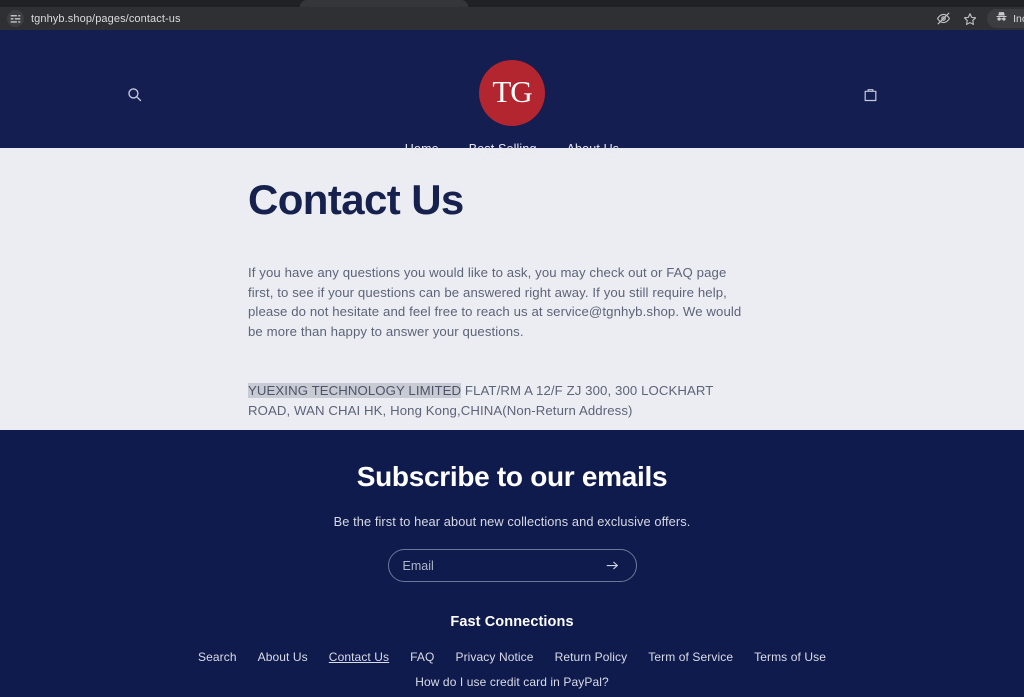 The height and width of the screenshot is (697, 1024). What do you see at coordinates (134, 94) in the screenshot?
I see `search-icon` at bounding box center [134, 94].